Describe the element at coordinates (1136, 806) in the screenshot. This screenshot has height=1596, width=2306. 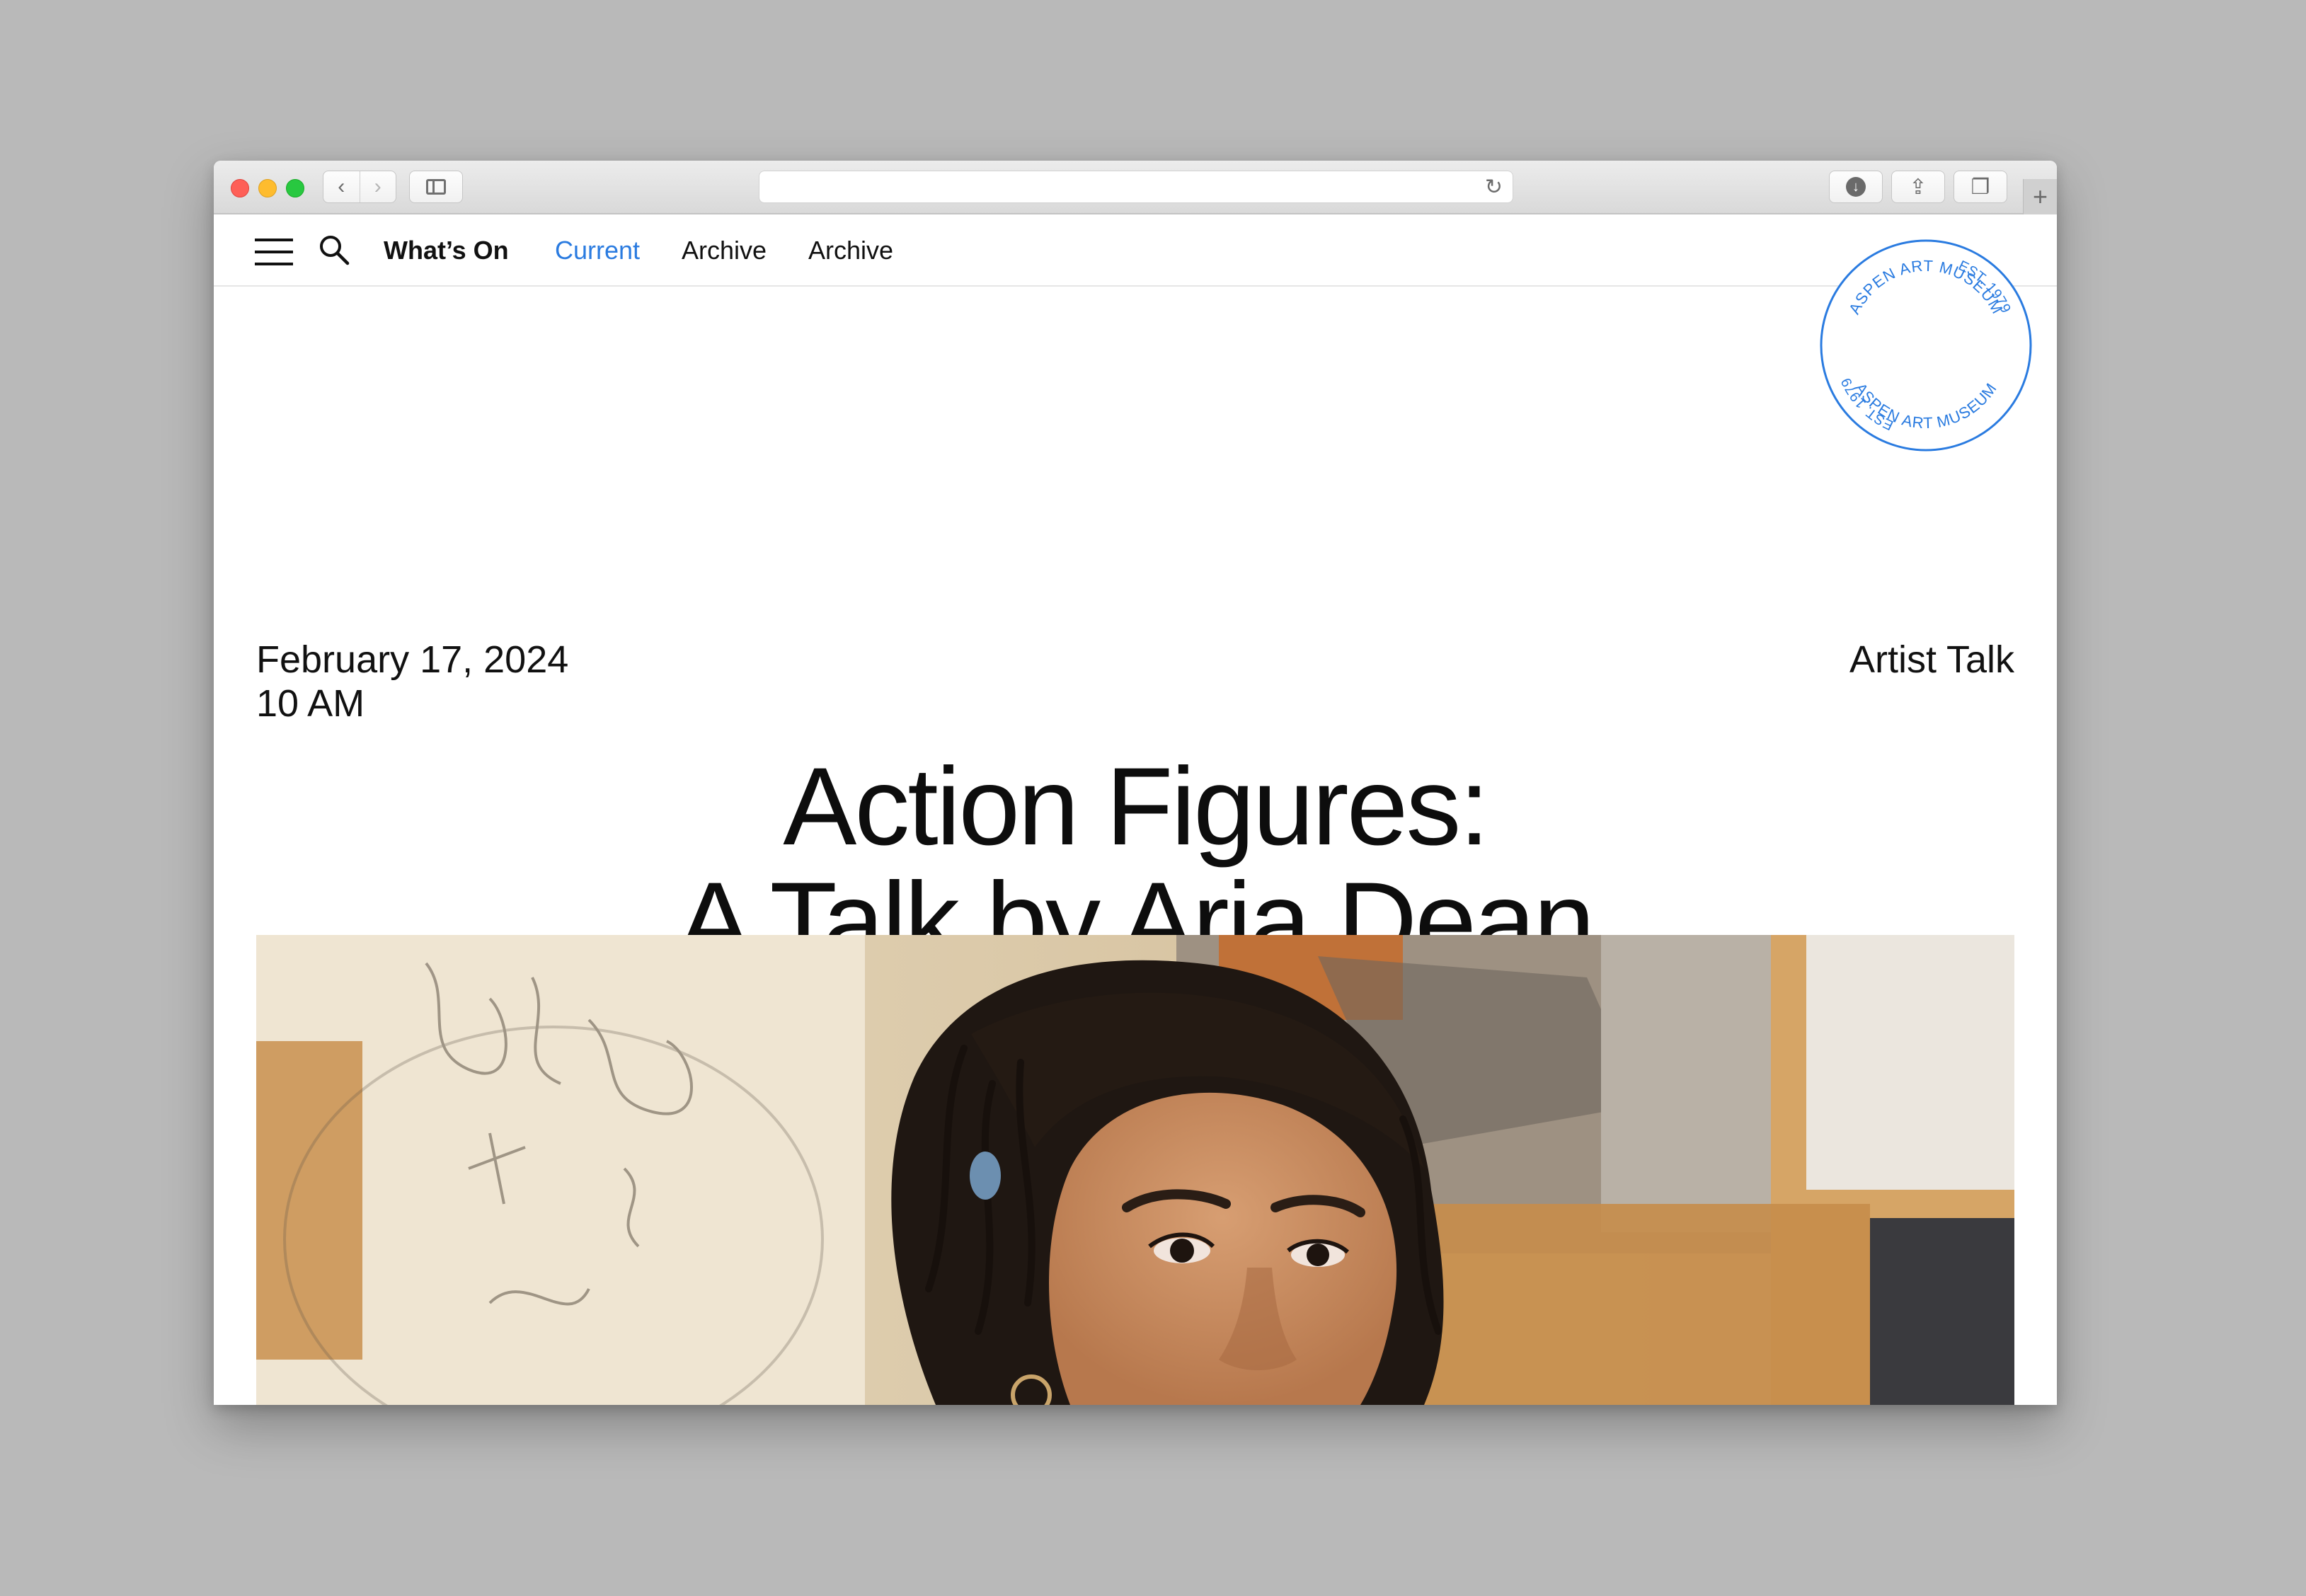
I see `page-title-line-1: Action Figures:` at that location.